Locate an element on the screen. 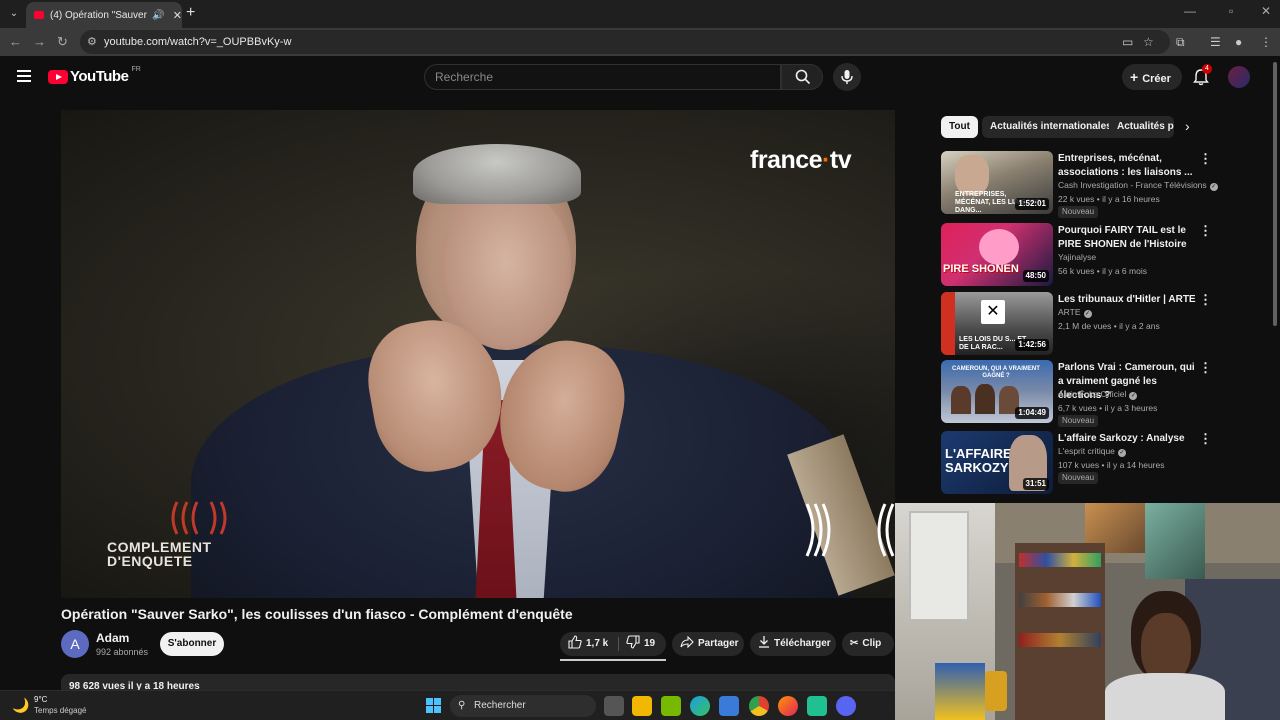 This screenshot has height=720, width=1280. new-badge: Nouveau is located at coordinates (1078, 478).